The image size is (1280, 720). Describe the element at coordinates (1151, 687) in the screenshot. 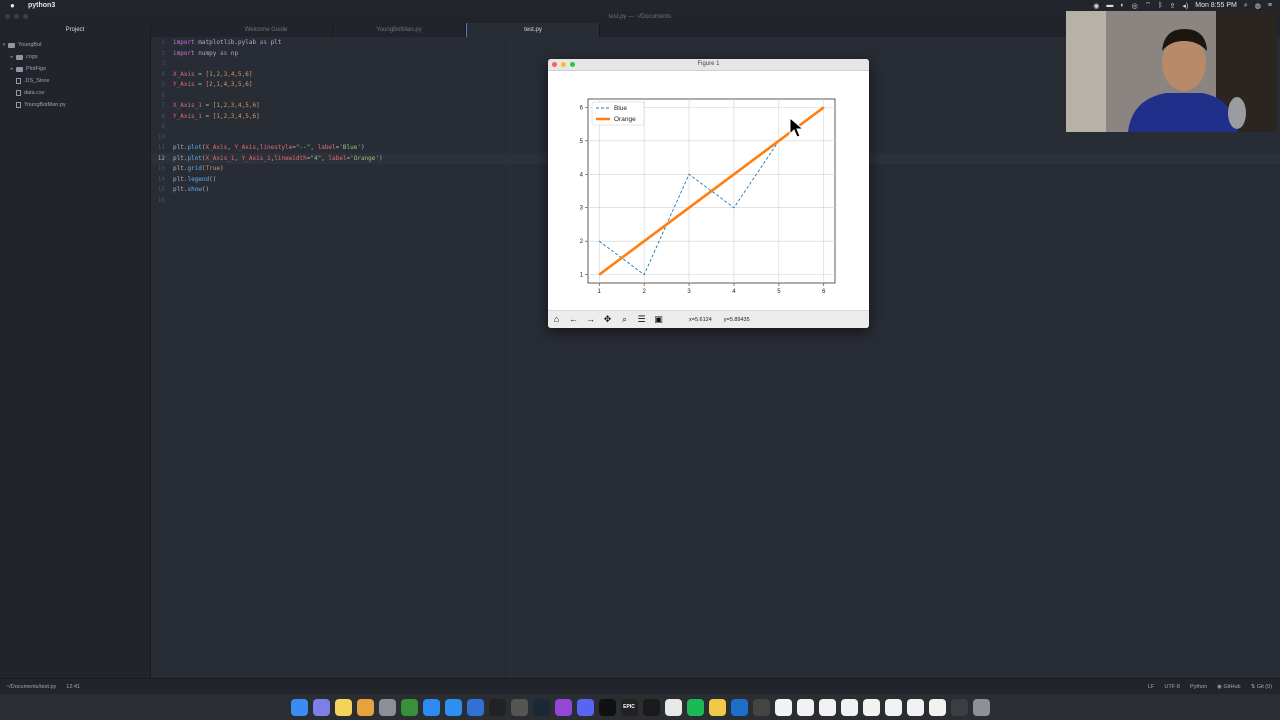

I see `line-ending: LF` at that location.